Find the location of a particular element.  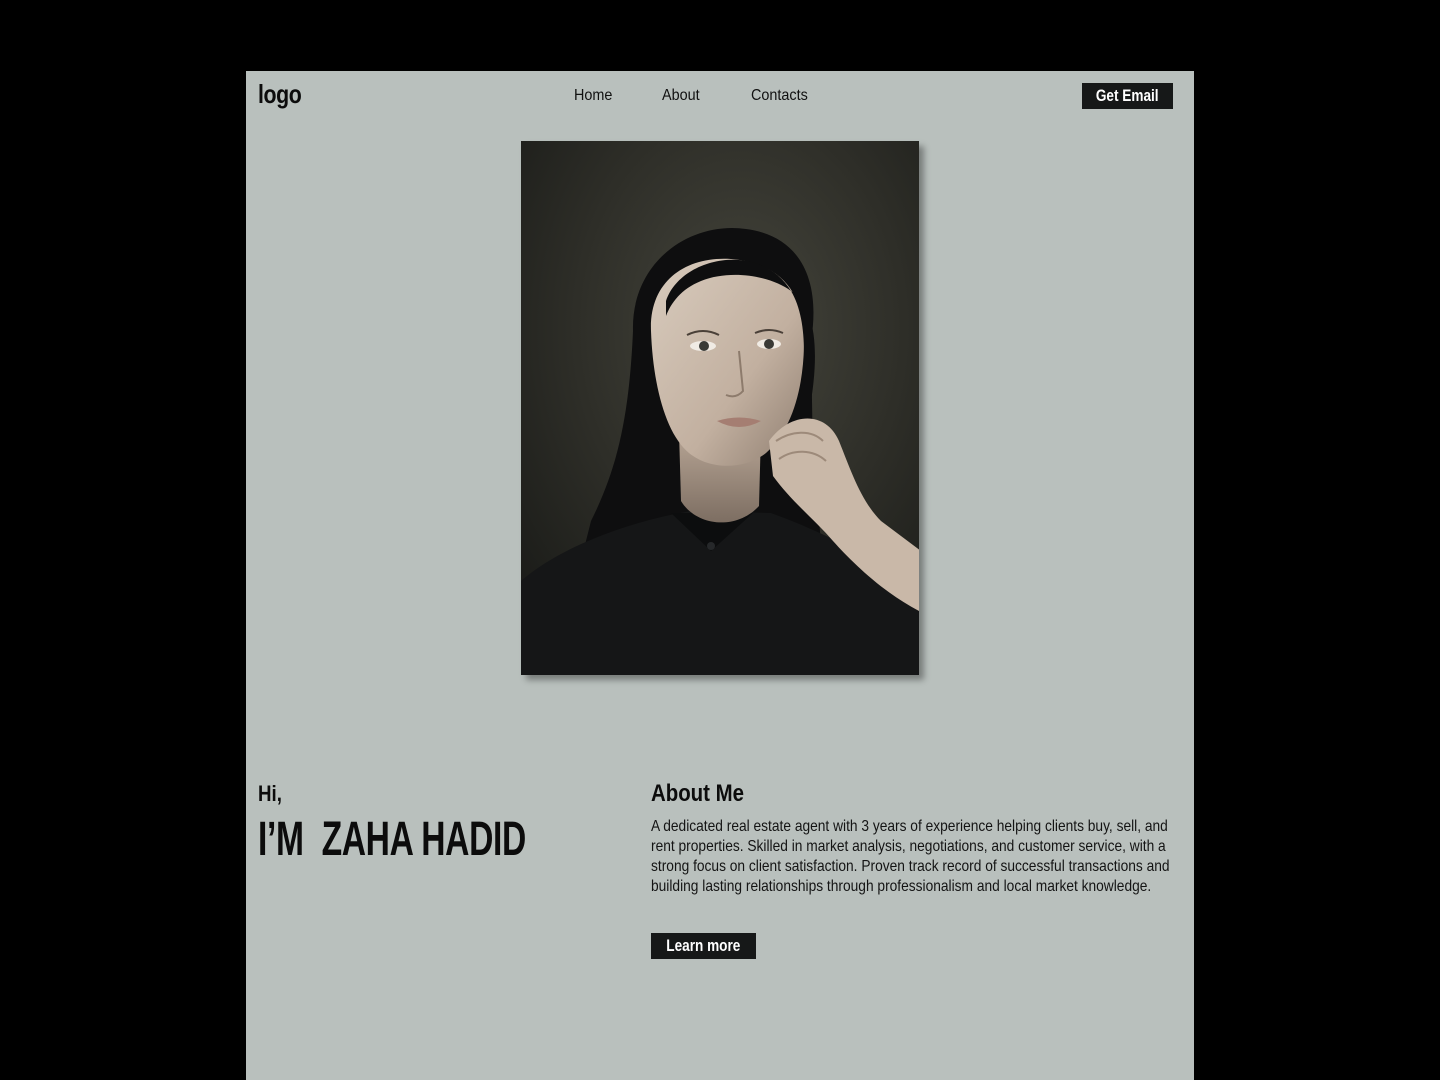

nav-home-link: Home is located at coordinates (593, 96).